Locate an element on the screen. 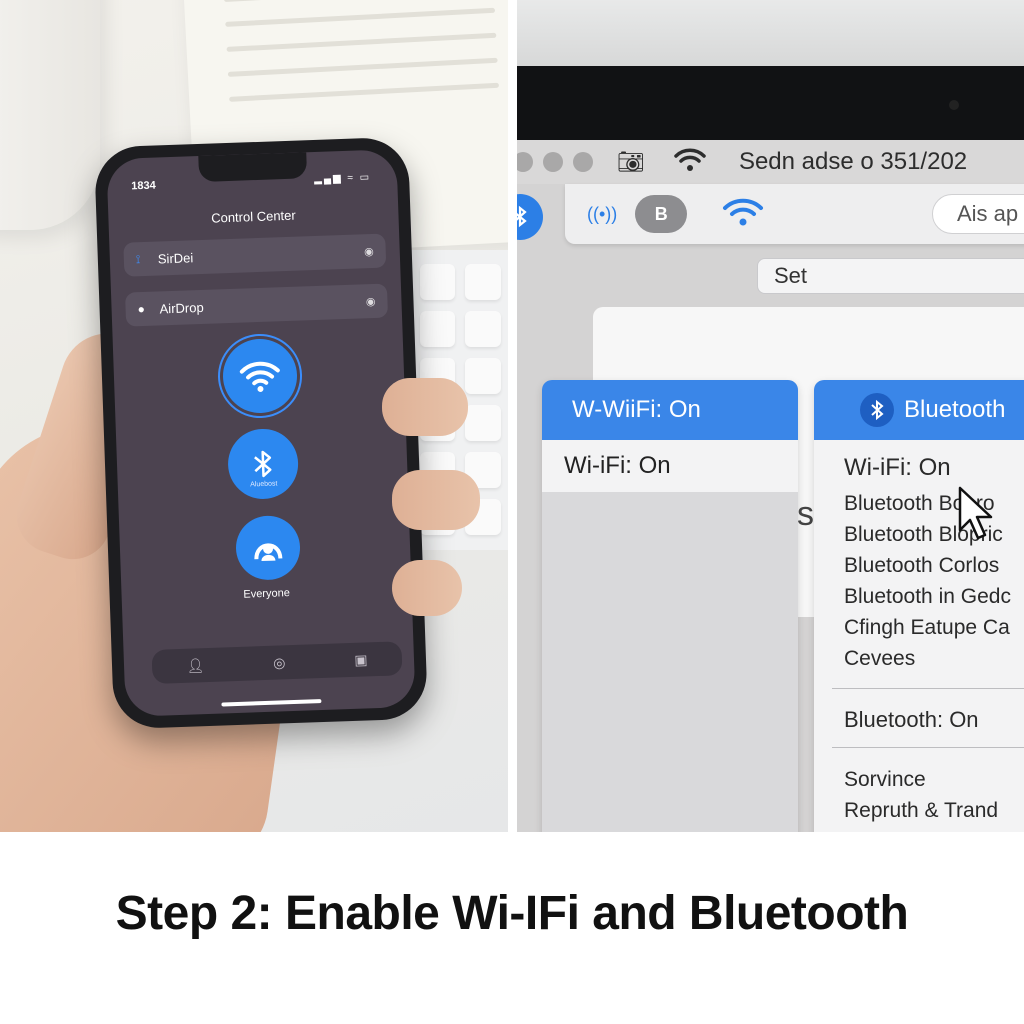 This screenshot has width=1024, height=1024. control-center-title: Control Center is located at coordinates (253, 216).